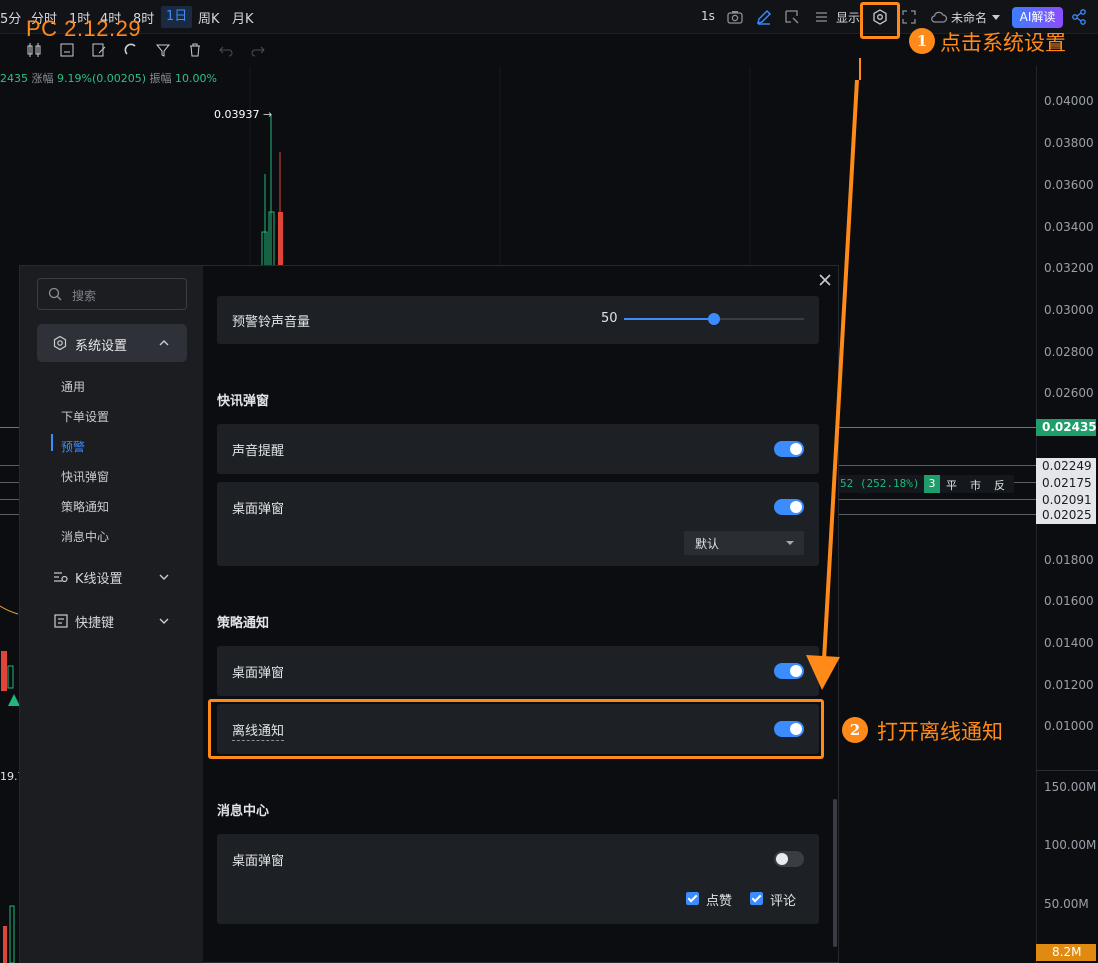 The image size is (1098, 963). What do you see at coordinates (996, 17) in the screenshot?
I see `layout-caret-icon` at bounding box center [996, 17].